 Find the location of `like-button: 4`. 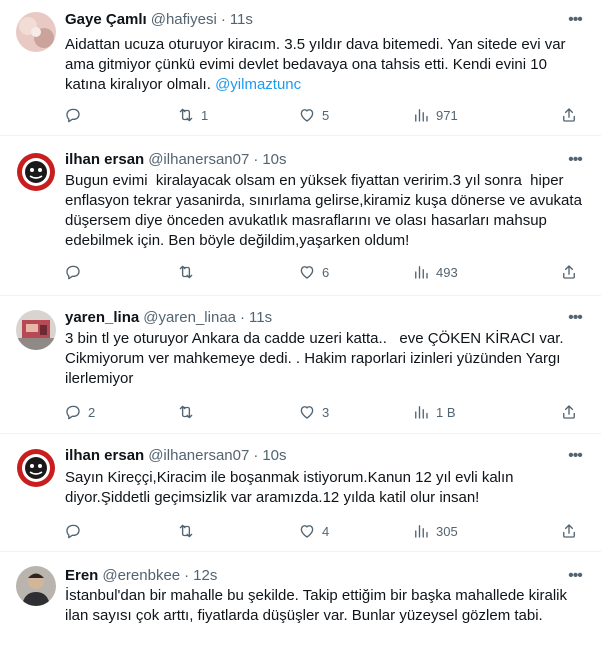

like-button: 4 is located at coordinates (313, 531).